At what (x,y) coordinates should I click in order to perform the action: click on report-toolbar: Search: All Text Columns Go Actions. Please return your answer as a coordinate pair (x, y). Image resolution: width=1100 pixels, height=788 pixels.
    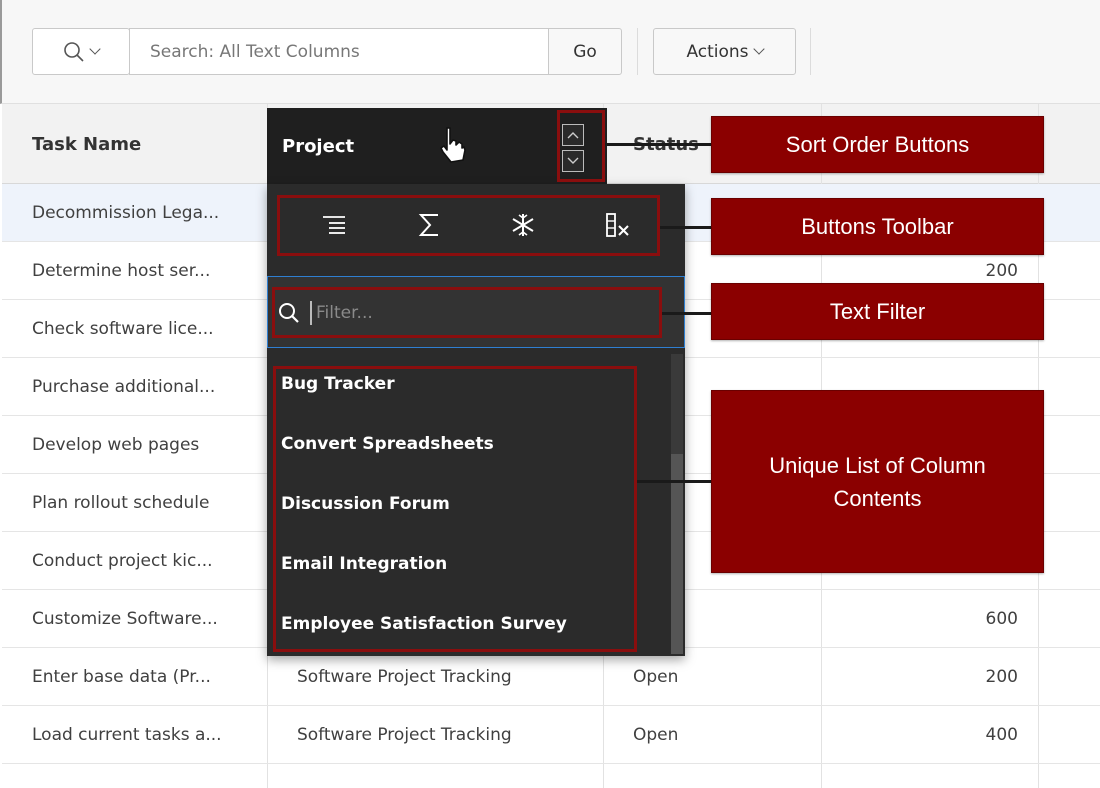
    Looking at the image, I should click on (550, 52).